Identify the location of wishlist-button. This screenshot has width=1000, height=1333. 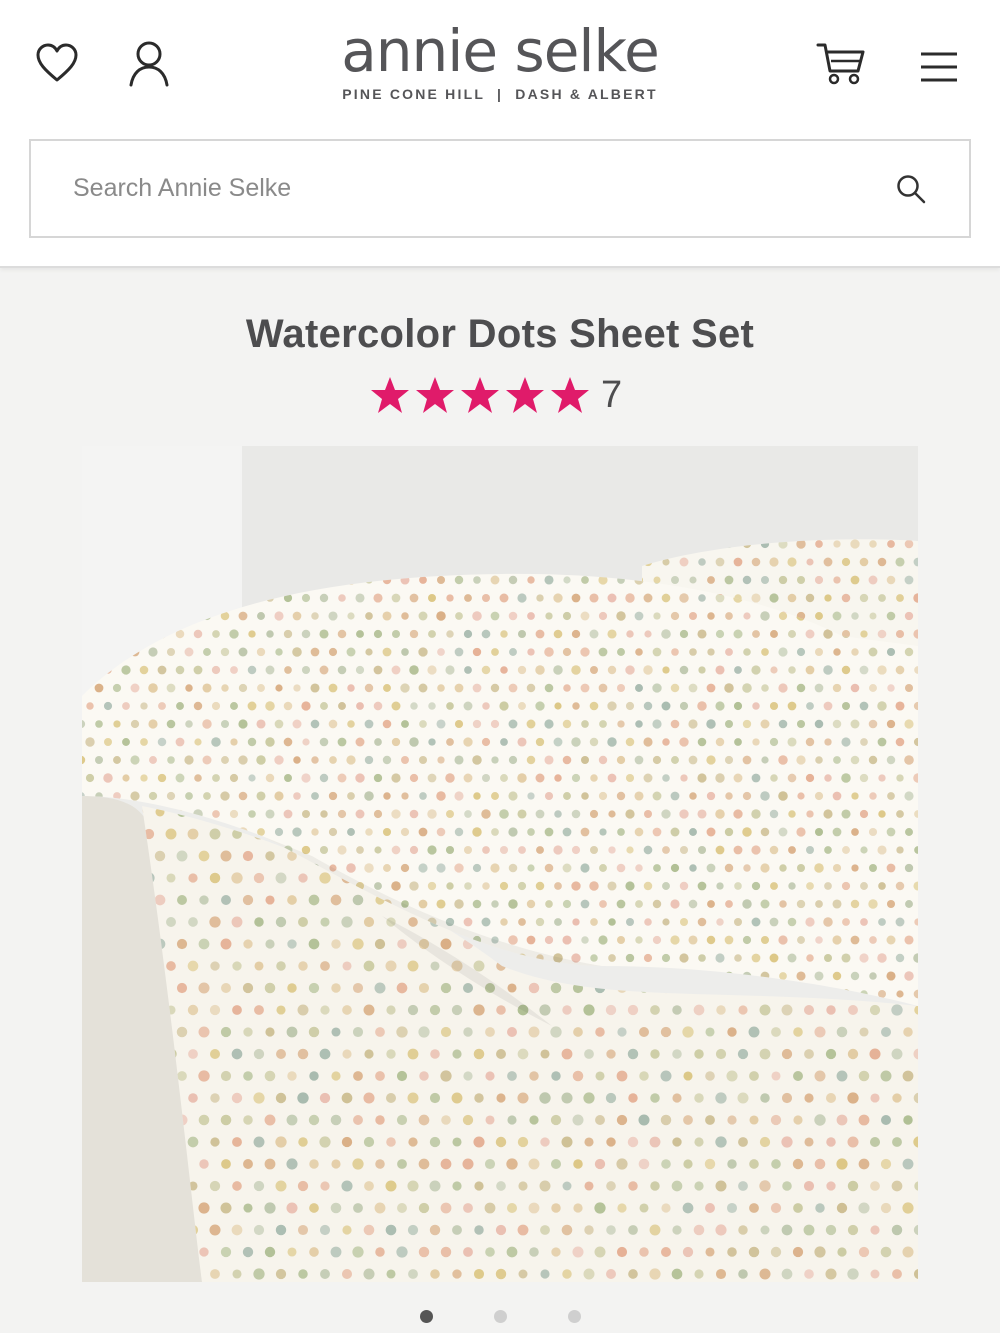
(57, 63).